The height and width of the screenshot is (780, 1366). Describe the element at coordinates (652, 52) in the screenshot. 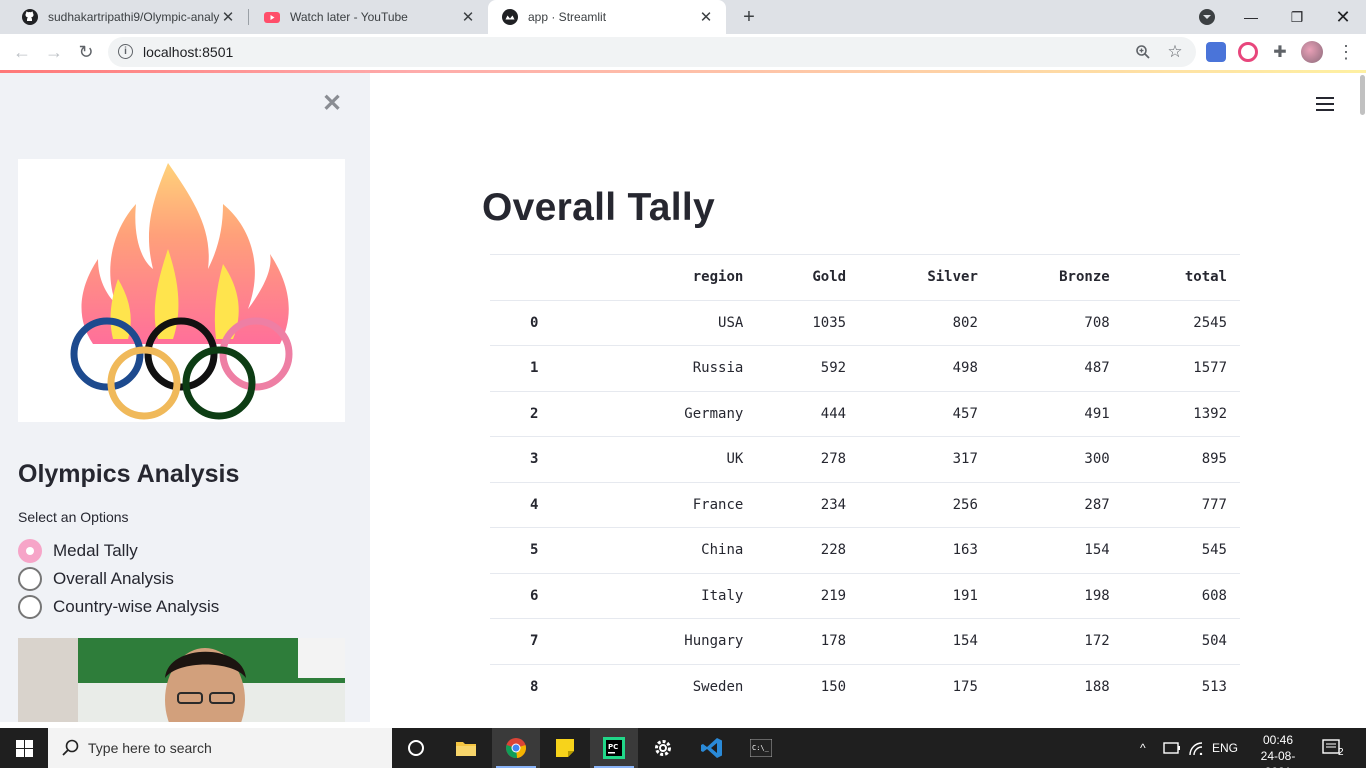

I see `address-bar: i localhost:8501 ☆` at that location.